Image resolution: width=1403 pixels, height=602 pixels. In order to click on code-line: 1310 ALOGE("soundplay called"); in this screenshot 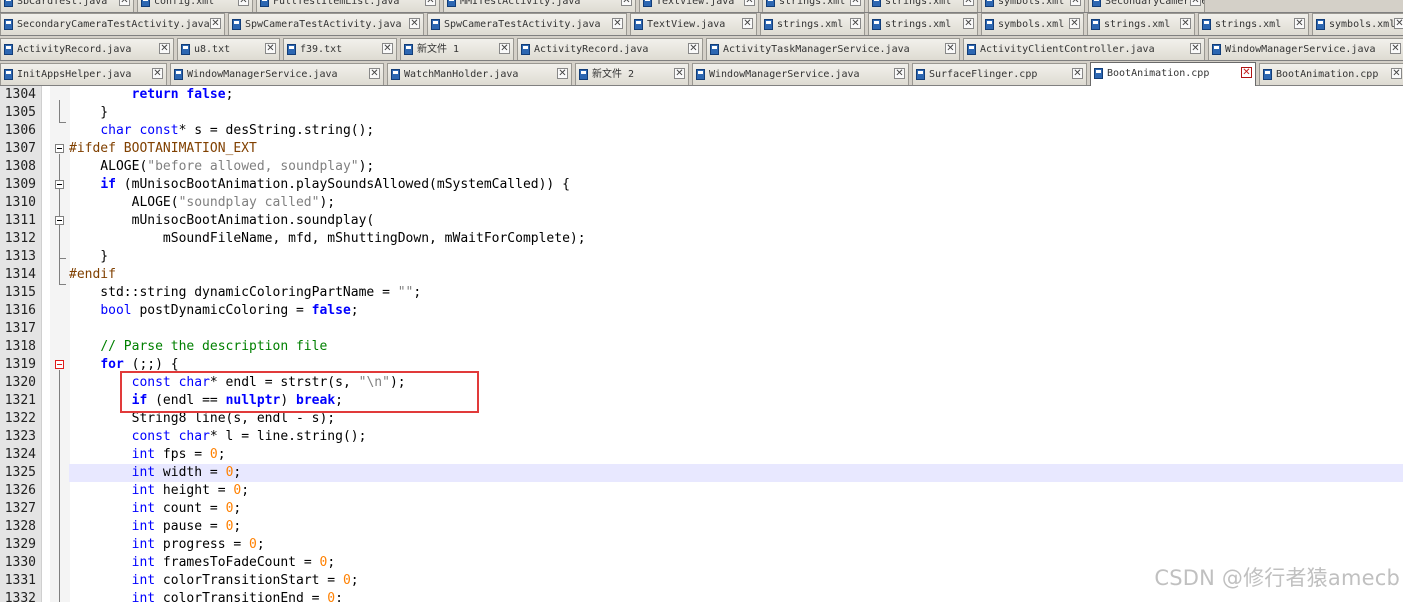, I will do `click(701, 203)`.